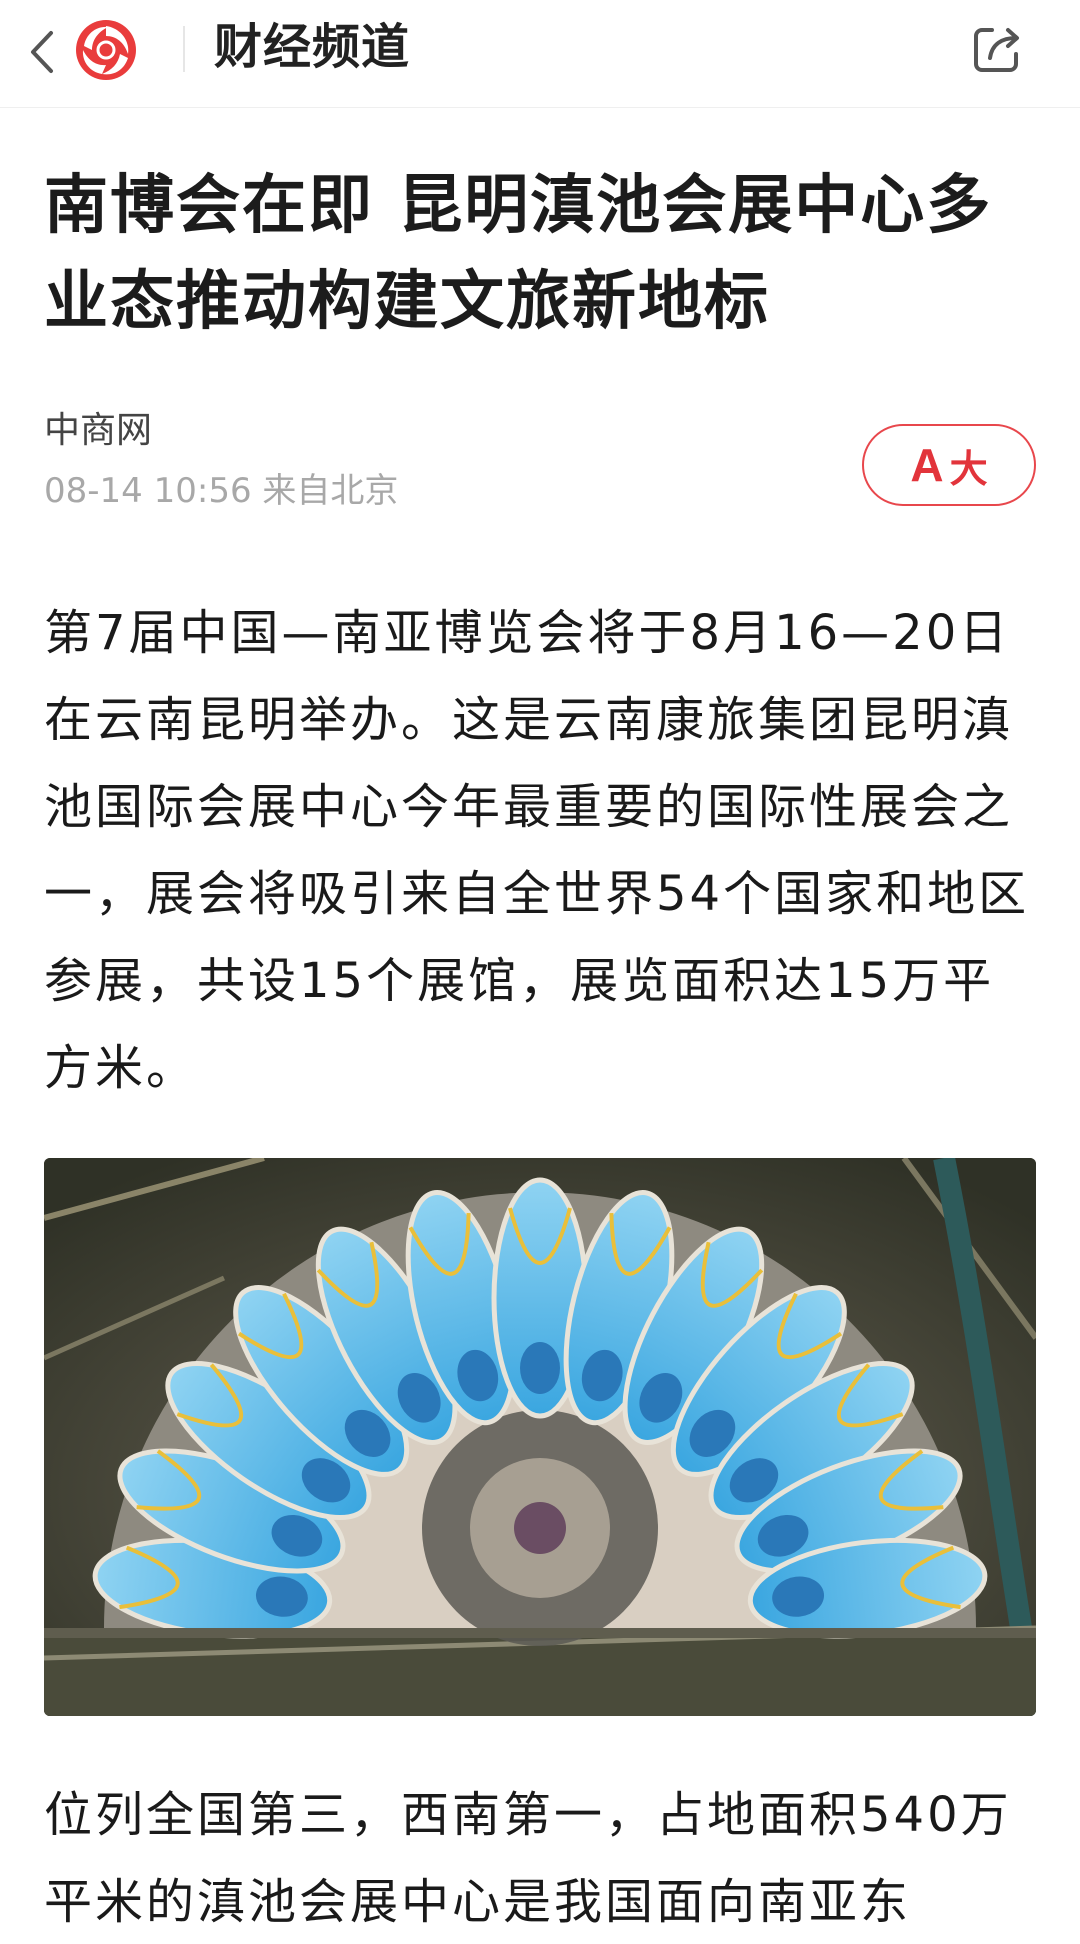  Describe the element at coordinates (997, 49) in the screenshot. I see `share-icon` at that location.